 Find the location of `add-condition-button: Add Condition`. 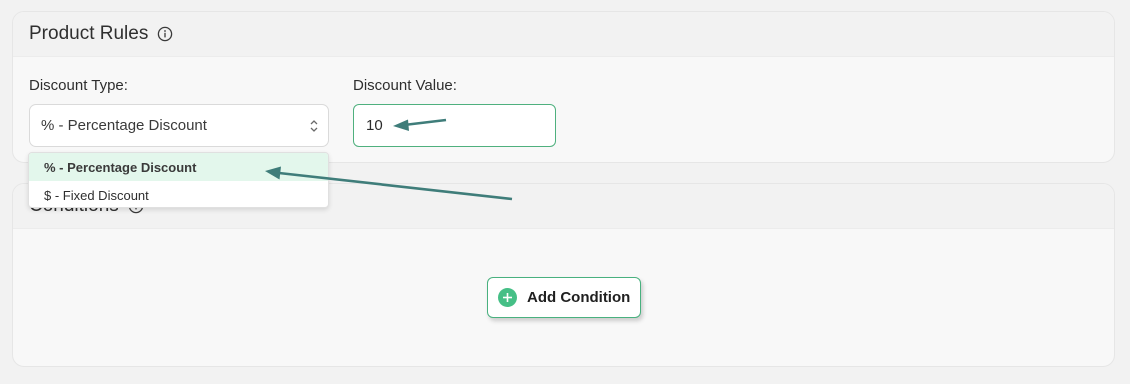

add-condition-button: Add Condition is located at coordinates (564, 297).